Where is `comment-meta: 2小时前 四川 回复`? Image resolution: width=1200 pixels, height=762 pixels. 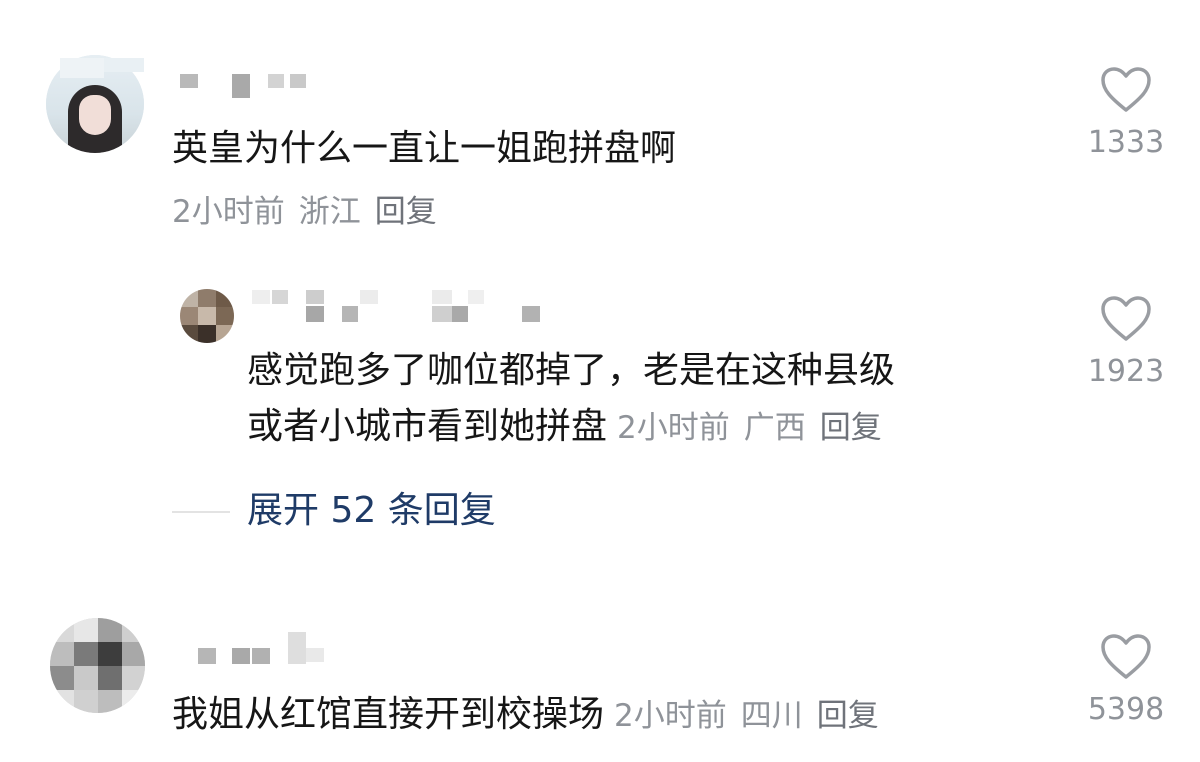
comment-meta: 2小时前 四川 回复 is located at coordinates (753, 716).